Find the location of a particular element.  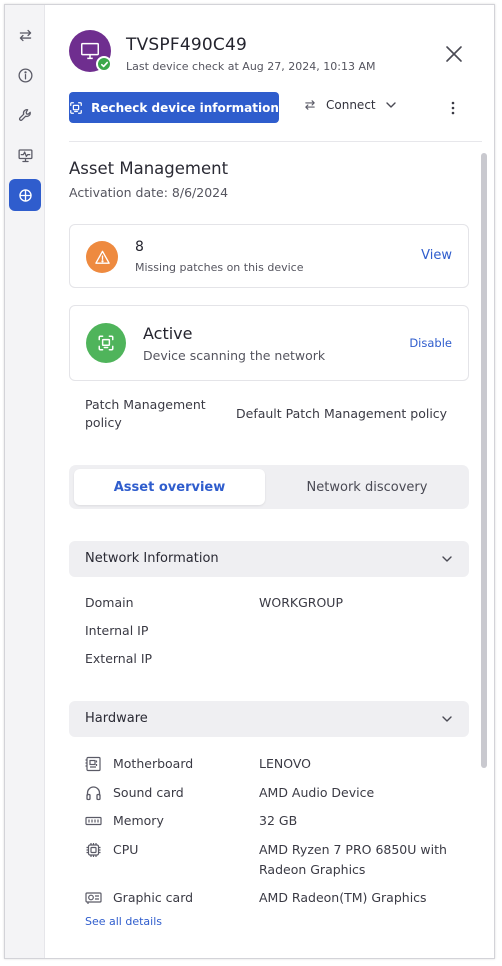

cpu-label: CPU is located at coordinates (126, 849).